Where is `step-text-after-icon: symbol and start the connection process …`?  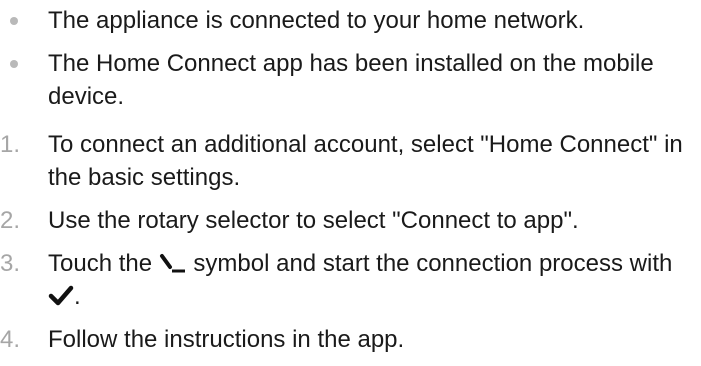 step-text-after-icon: symbol and start the connection process … is located at coordinates (433, 263).